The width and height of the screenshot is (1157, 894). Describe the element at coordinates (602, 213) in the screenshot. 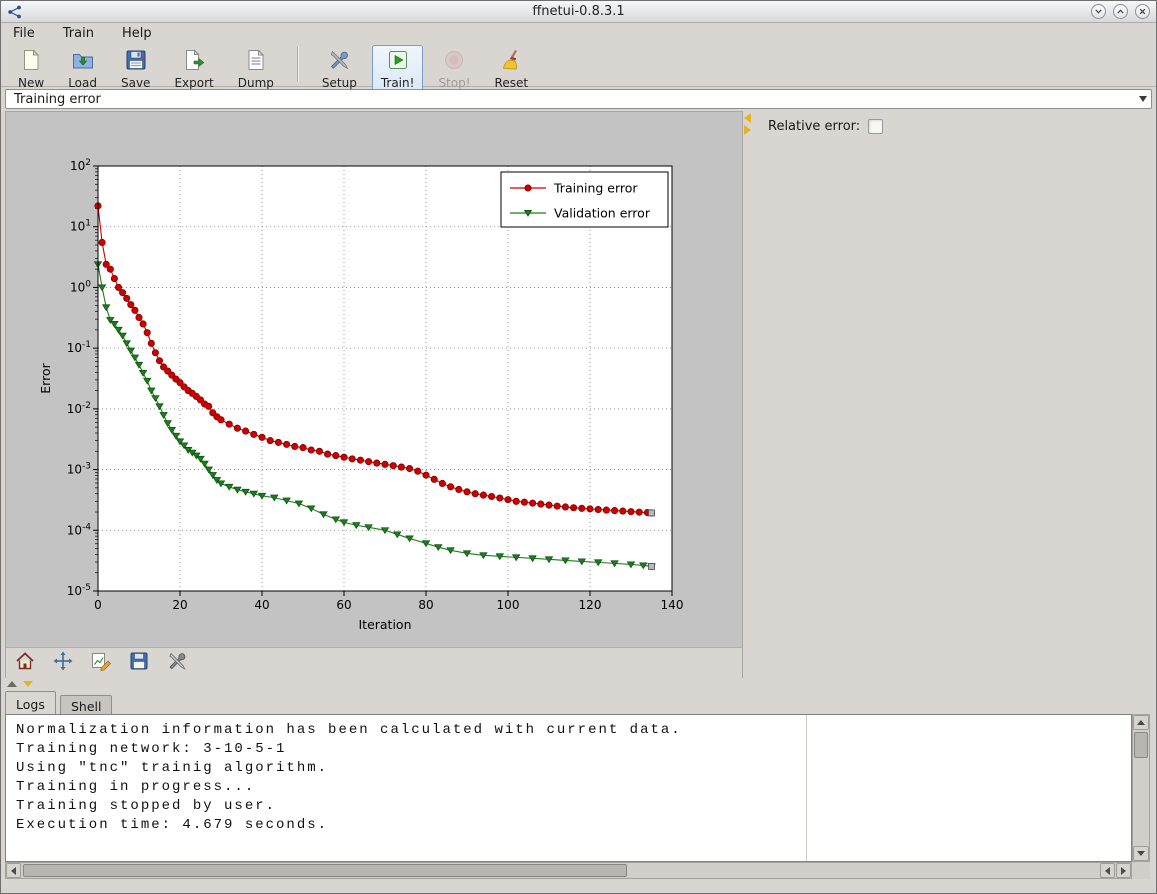

I see `svg-text: Validation error` at that location.